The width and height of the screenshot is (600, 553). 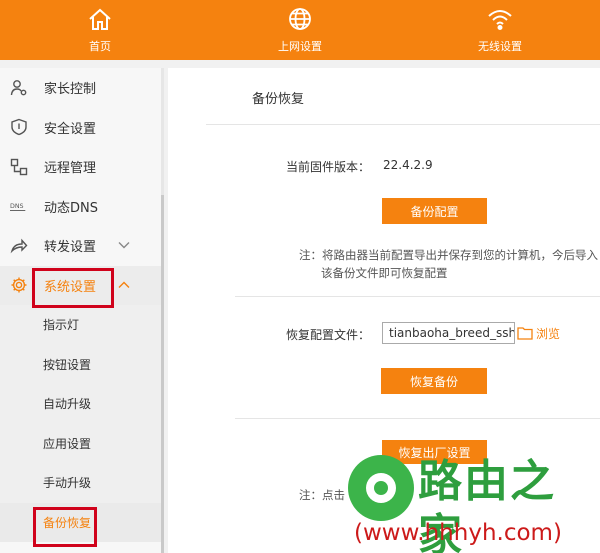 What do you see at coordinates (448, 264) in the screenshot?
I see `backup-note: 注：将路由器当前配置导出并保存到您的计算机，今后导入该备份文件即可恢复配置` at bounding box center [448, 264].